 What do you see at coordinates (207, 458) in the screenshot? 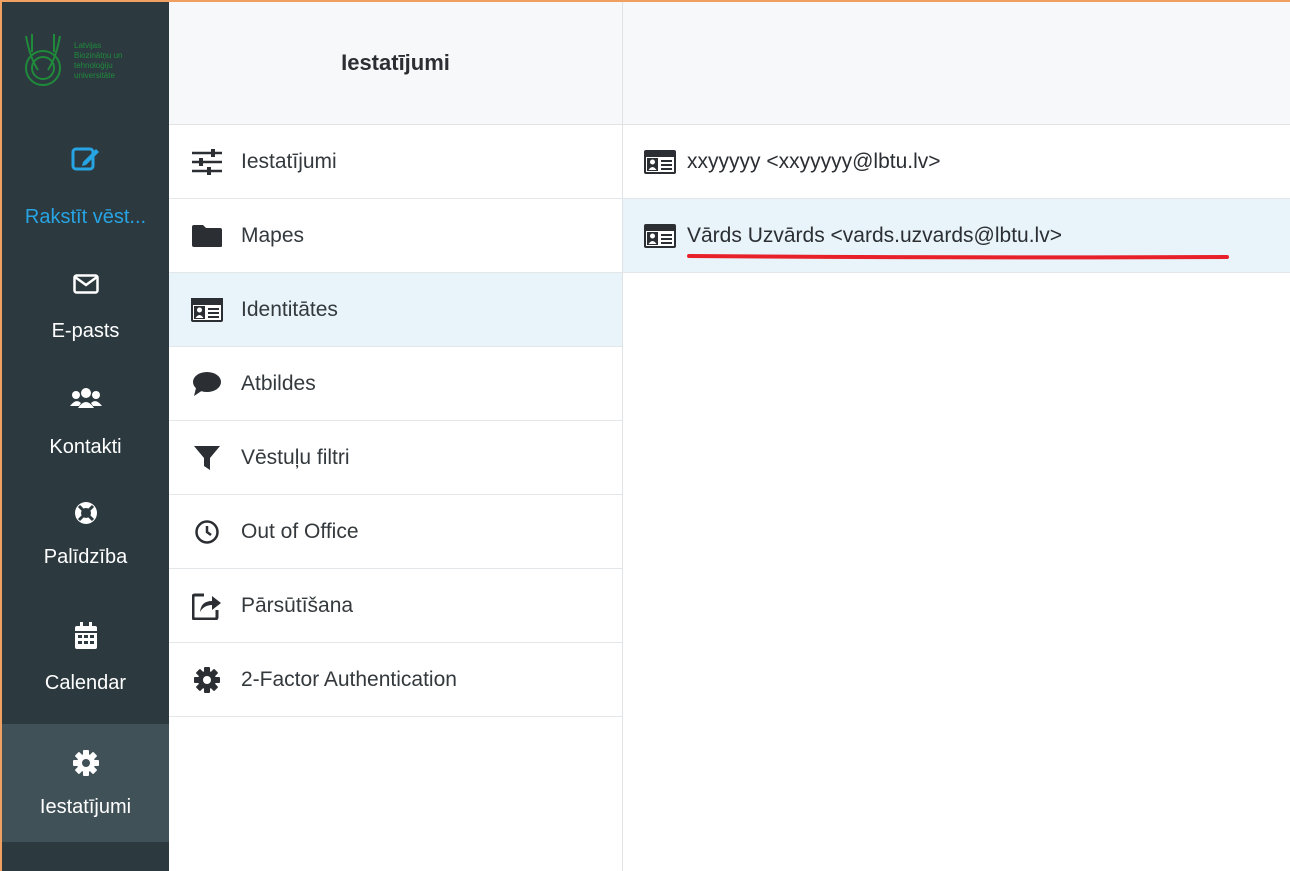
I see `filter-icon` at bounding box center [207, 458].